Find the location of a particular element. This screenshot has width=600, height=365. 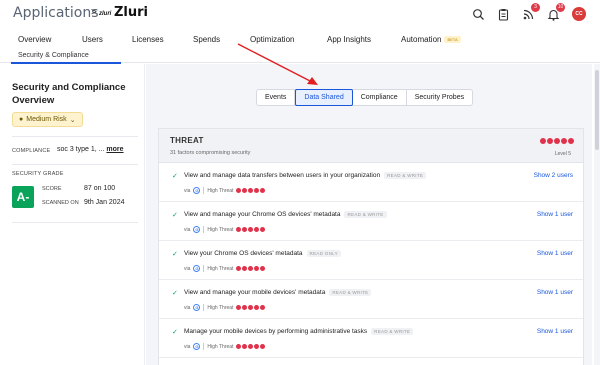

compliance-label: COMPLIANCE is located at coordinates (31, 151).